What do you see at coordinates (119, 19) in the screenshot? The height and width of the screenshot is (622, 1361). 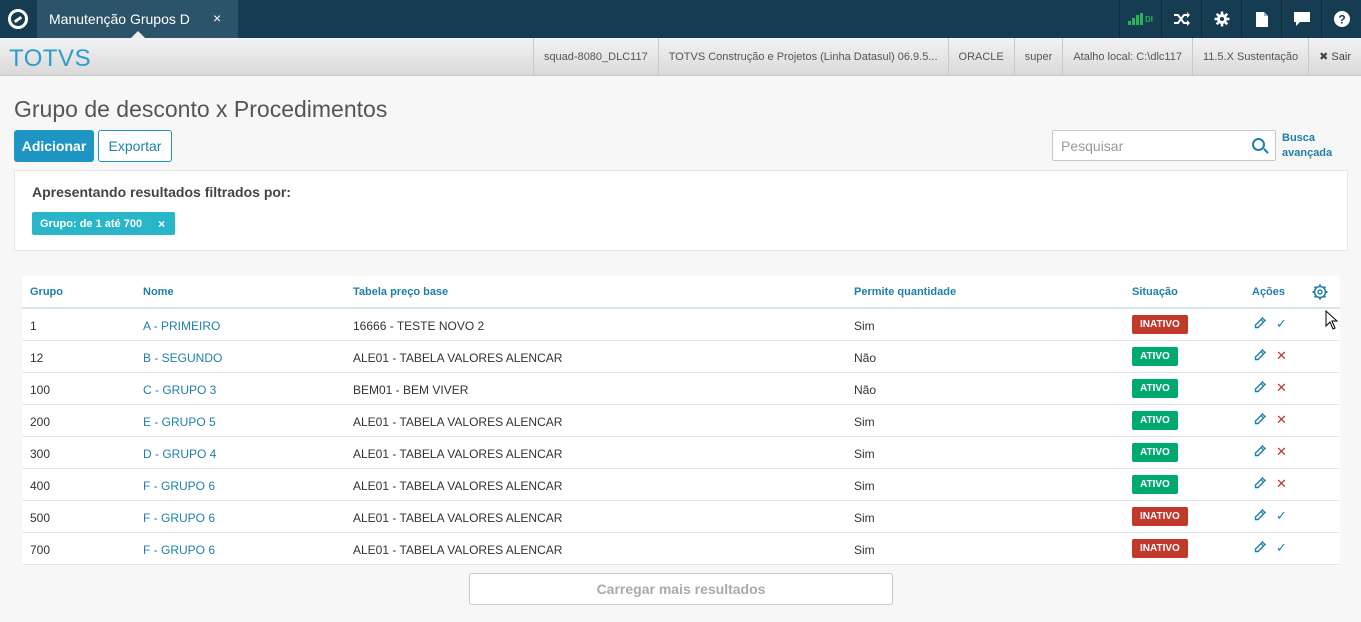 I see `tab-label: Manutenção Grupos D` at bounding box center [119, 19].